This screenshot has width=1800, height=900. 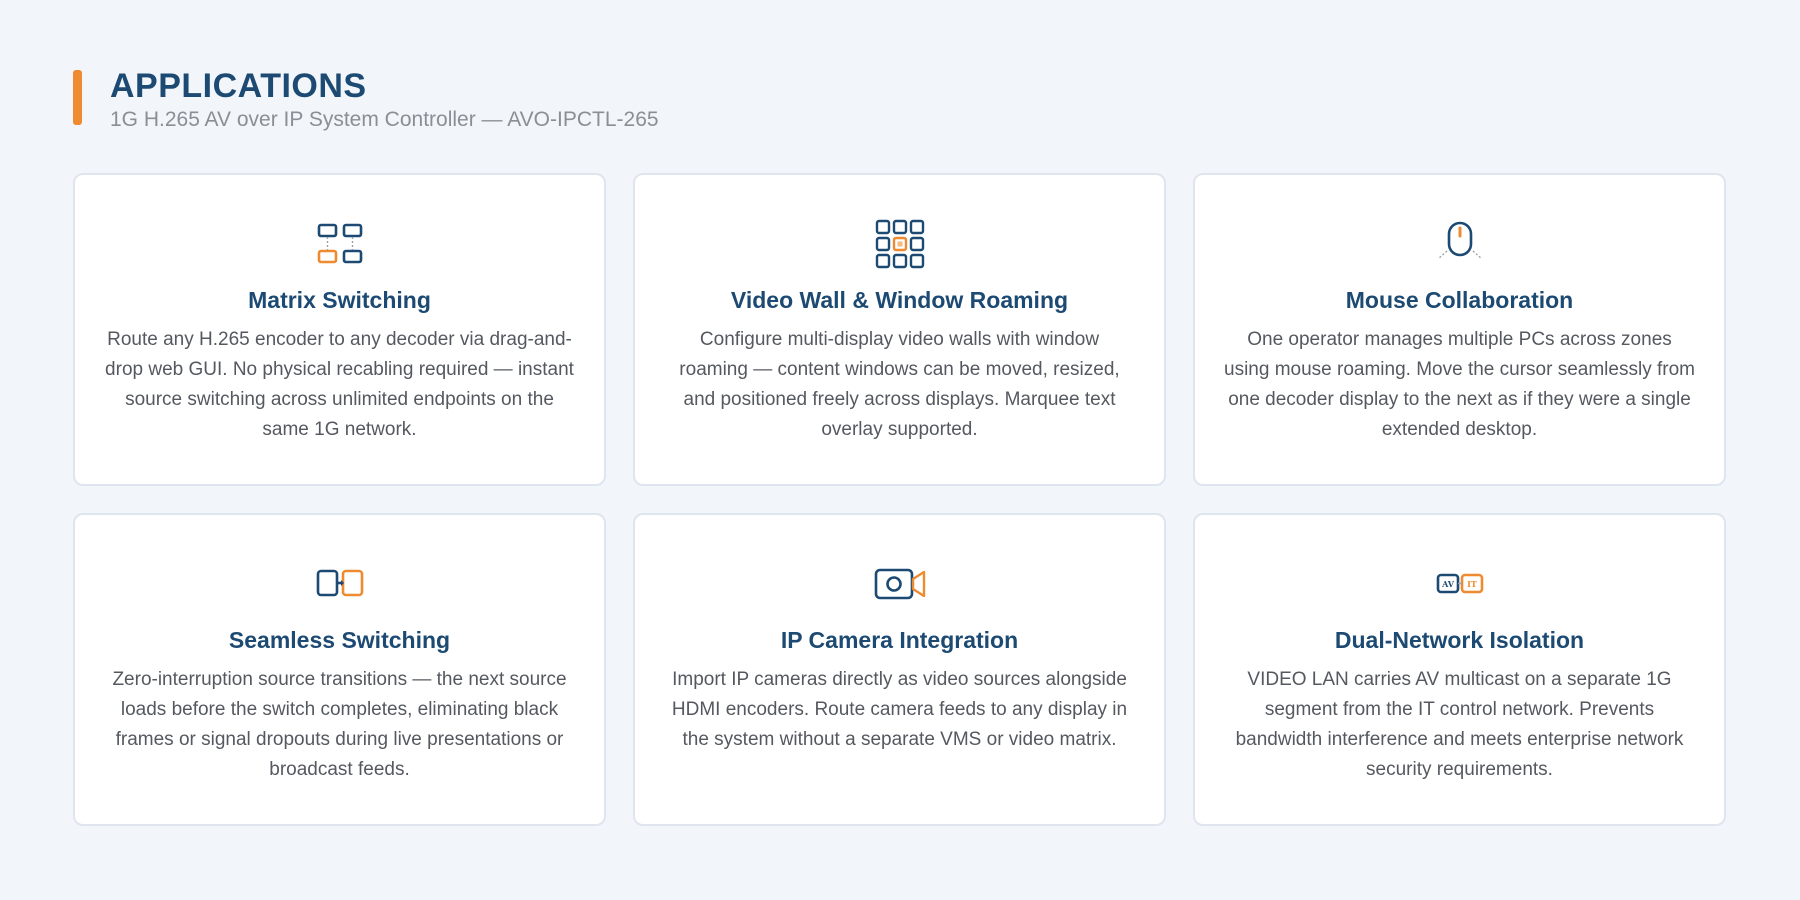 What do you see at coordinates (238, 86) in the screenshot?
I see `page-title: APPLICATIONS` at bounding box center [238, 86].